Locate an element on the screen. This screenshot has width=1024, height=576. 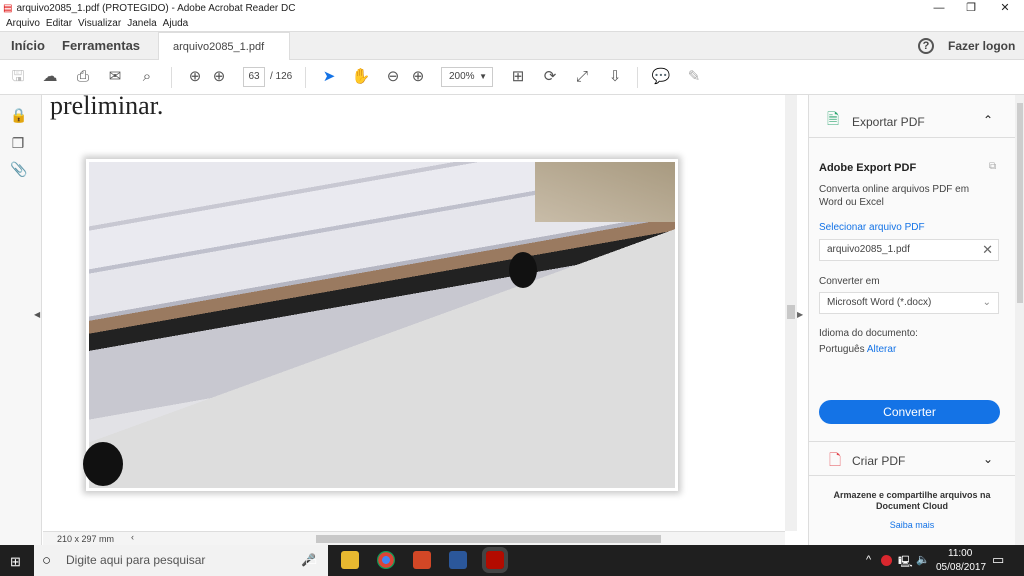
scroll-mode-icon: ⇩ is located at coordinates (615, 77).